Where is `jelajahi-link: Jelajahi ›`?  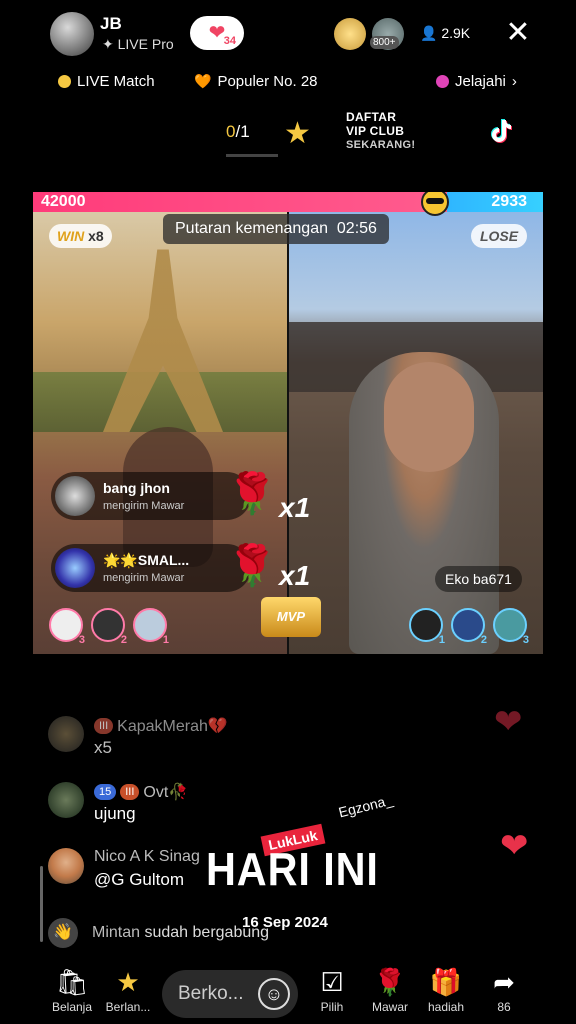 jelajahi-link: Jelajahi › is located at coordinates (476, 81).